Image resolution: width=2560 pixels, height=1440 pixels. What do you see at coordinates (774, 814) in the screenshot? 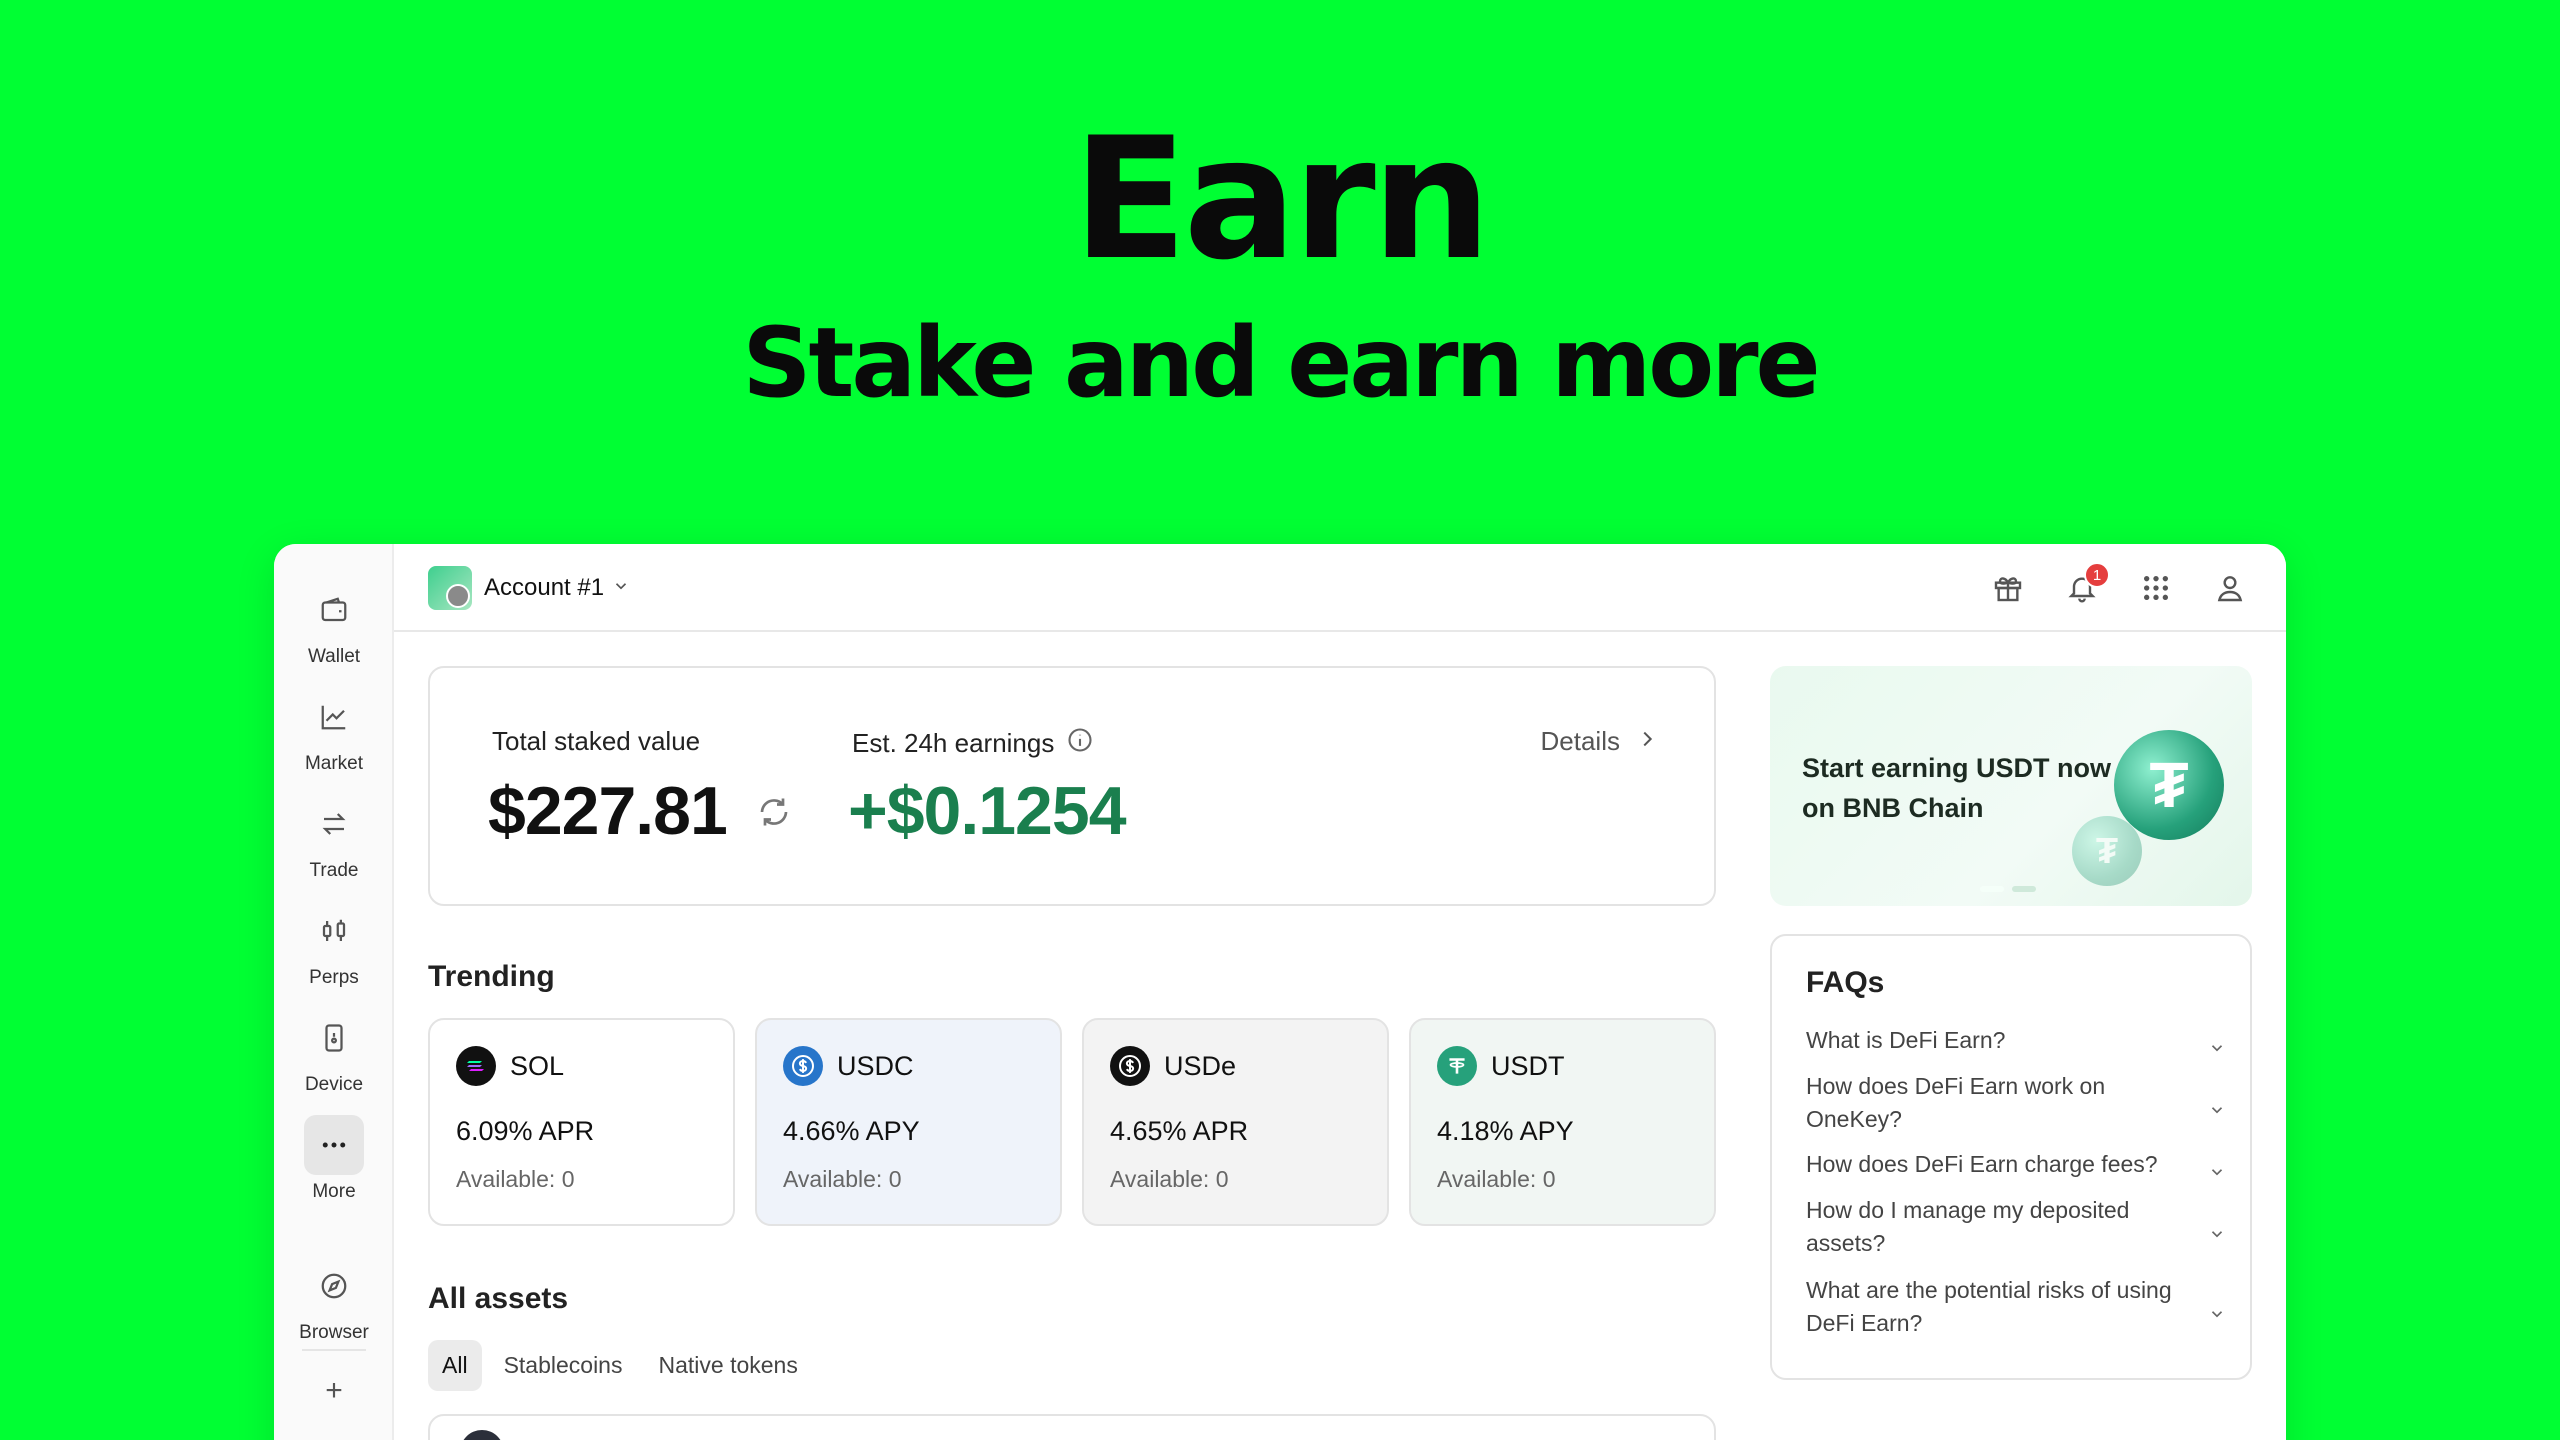
I see `refresh-icon` at bounding box center [774, 814].